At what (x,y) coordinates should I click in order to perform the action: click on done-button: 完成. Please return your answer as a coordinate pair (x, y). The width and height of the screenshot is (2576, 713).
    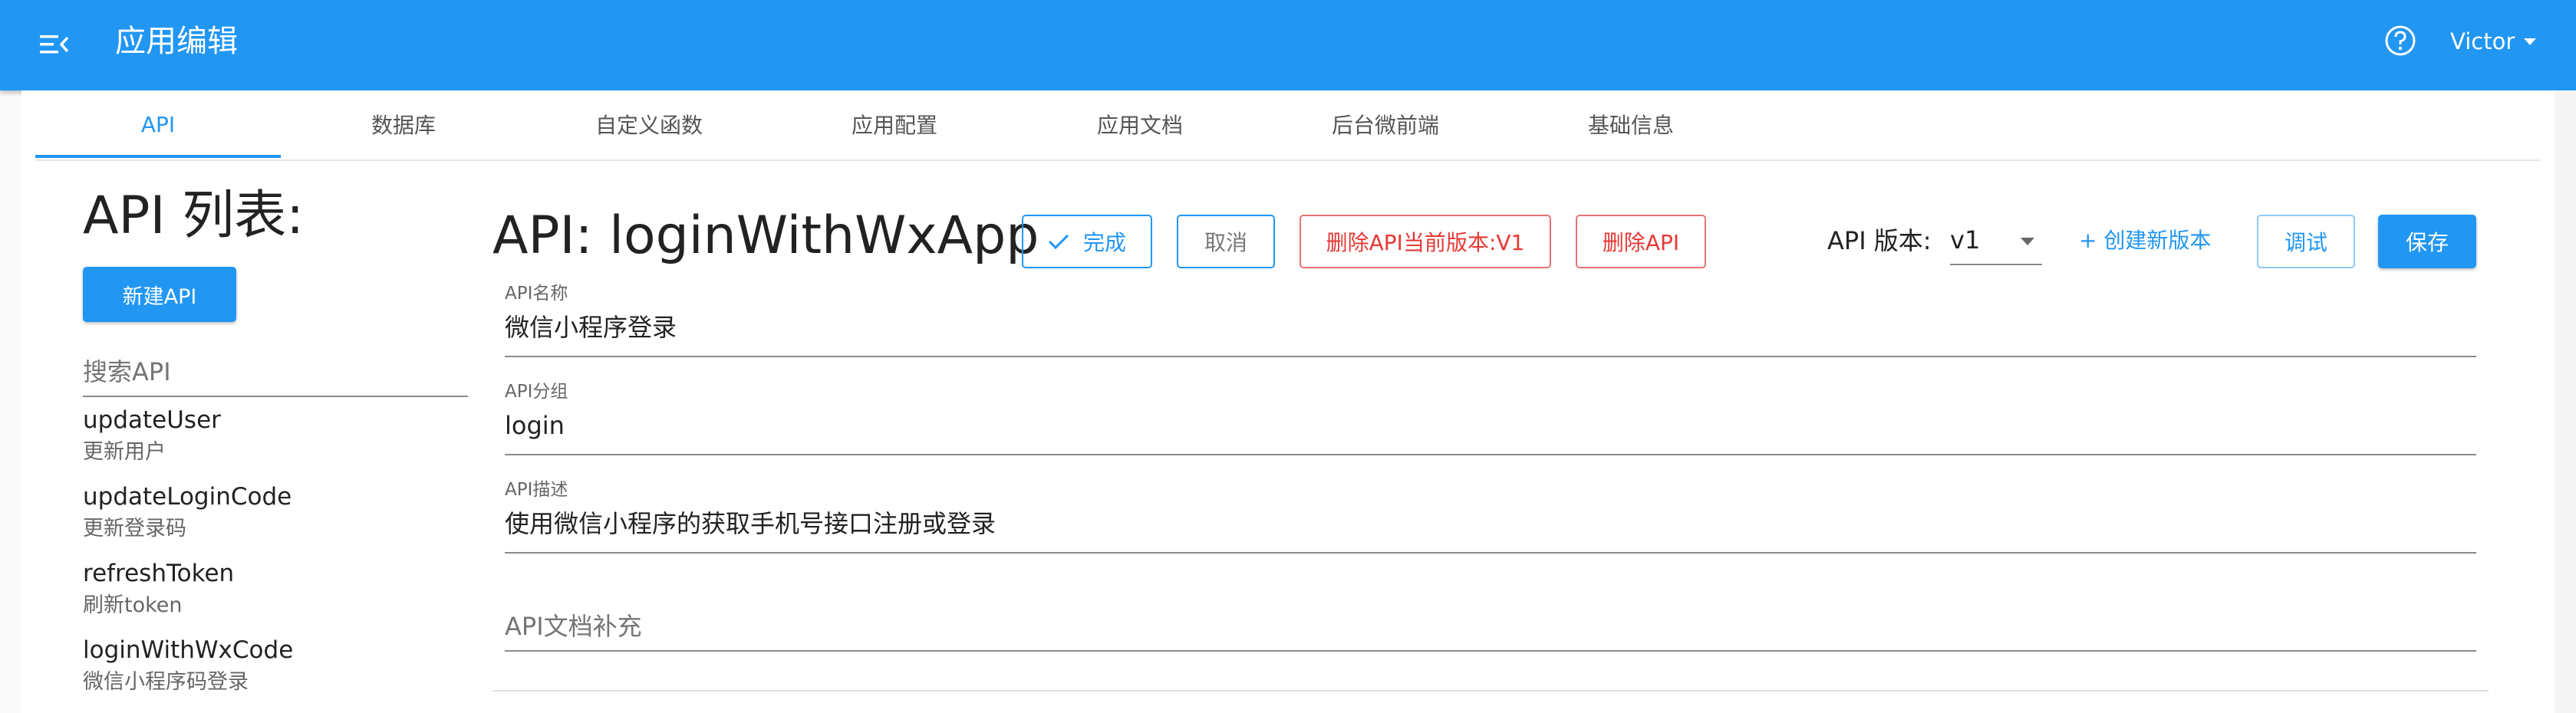
    Looking at the image, I should click on (1087, 242).